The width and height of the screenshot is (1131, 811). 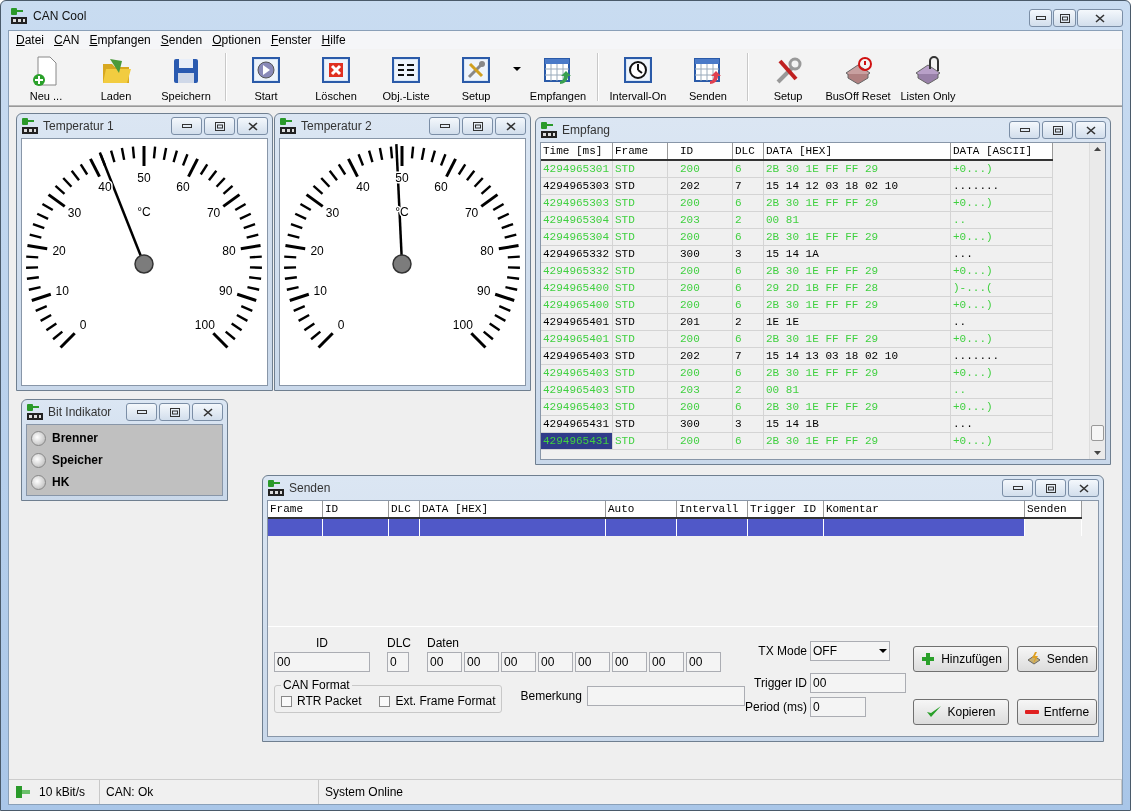 What do you see at coordinates (322, 662) in the screenshot?
I see `id-field: 00` at bounding box center [322, 662].